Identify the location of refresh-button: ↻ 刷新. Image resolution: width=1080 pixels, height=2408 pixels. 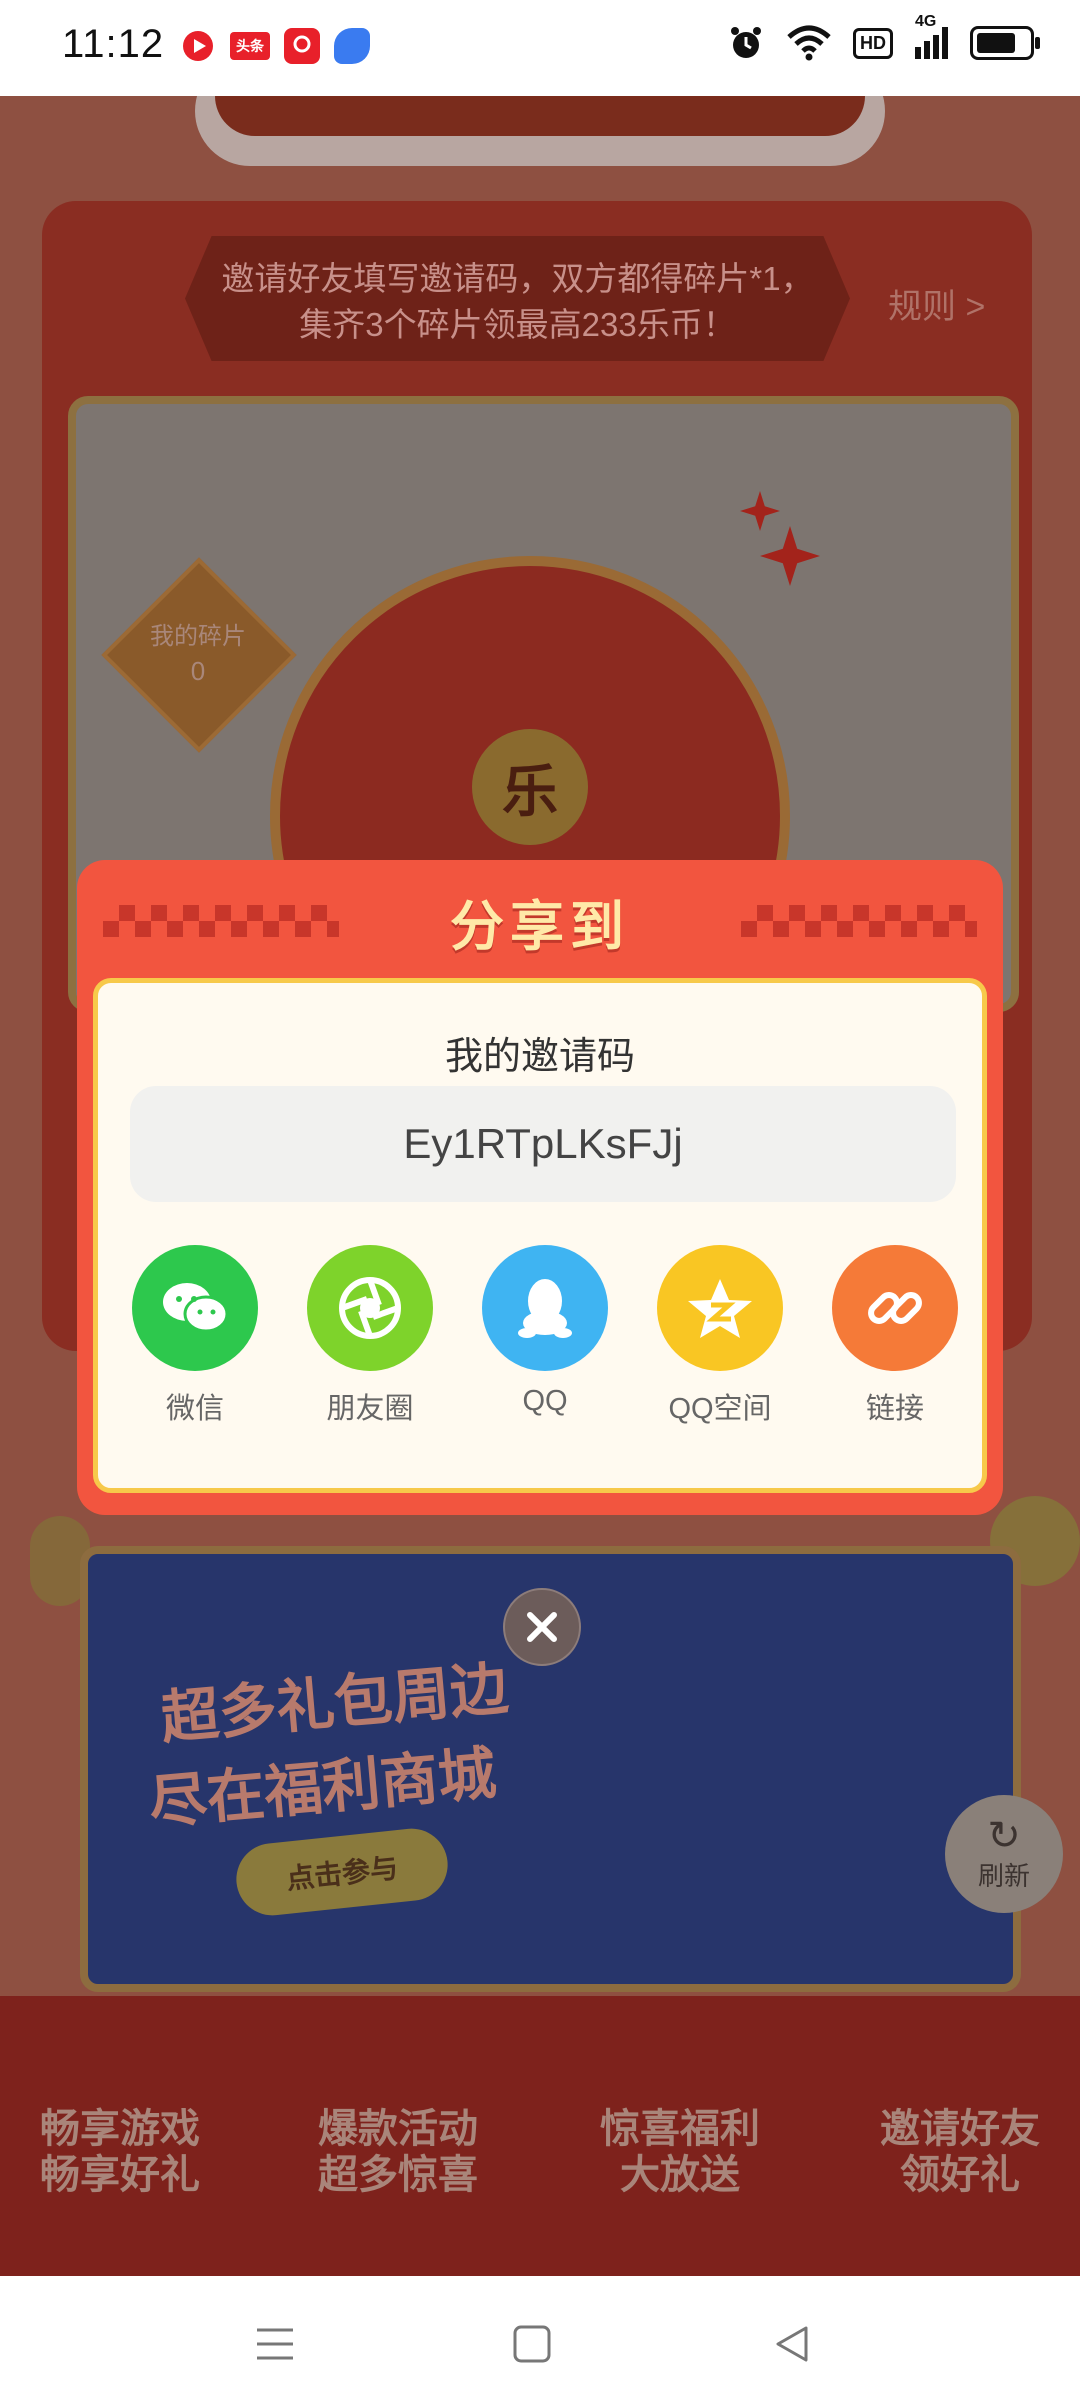
(1004, 1854).